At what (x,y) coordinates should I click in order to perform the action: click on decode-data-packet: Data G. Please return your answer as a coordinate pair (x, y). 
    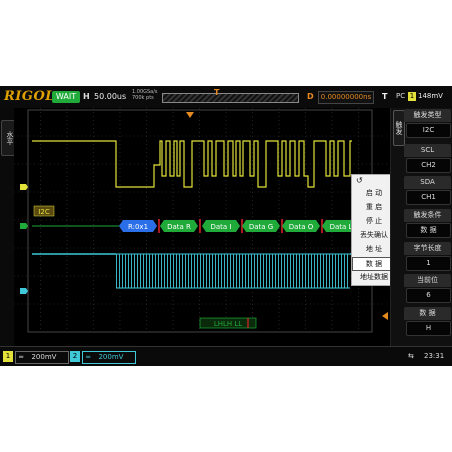
    Looking at the image, I should click on (262, 226).